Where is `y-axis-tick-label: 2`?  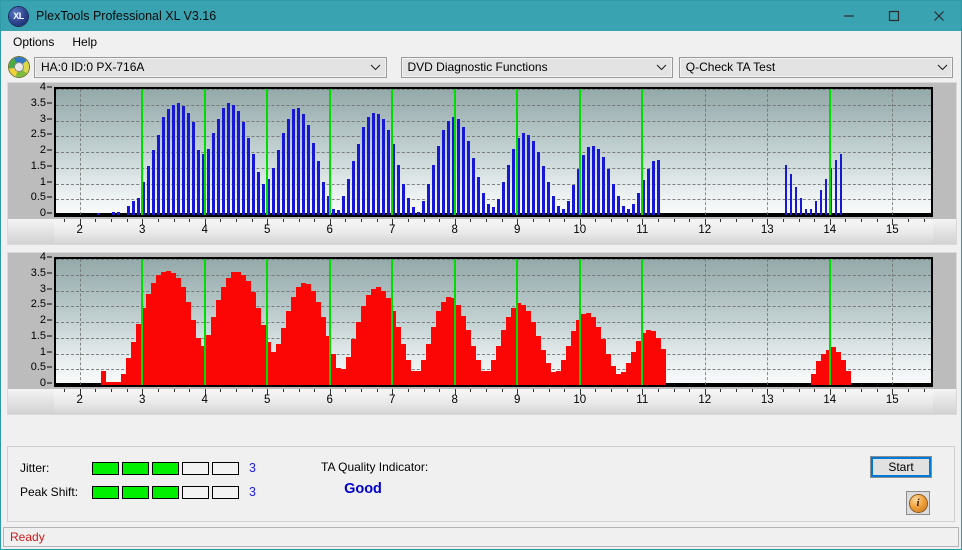 y-axis-tick-label: 2 is located at coordinates (42, 320).